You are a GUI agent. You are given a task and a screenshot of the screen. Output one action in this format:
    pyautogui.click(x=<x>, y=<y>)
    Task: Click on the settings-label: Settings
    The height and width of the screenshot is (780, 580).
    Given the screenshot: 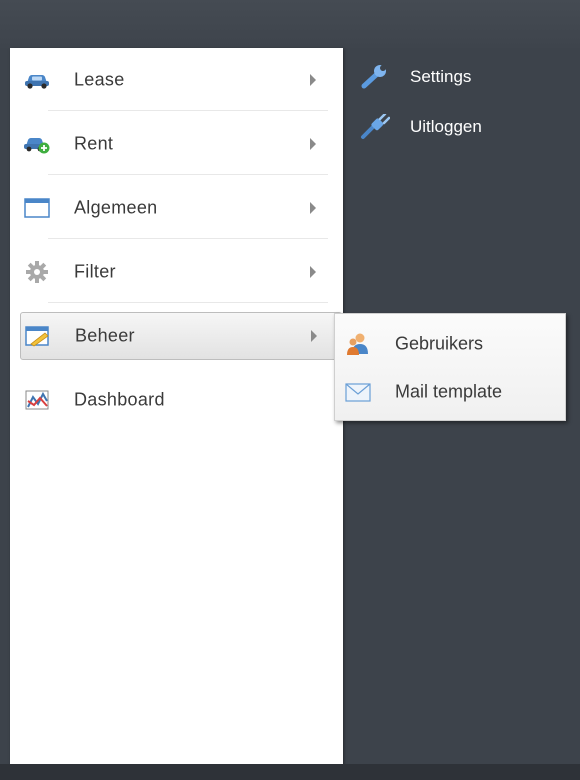 What is the action you would take?
    pyautogui.click(x=441, y=76)
    